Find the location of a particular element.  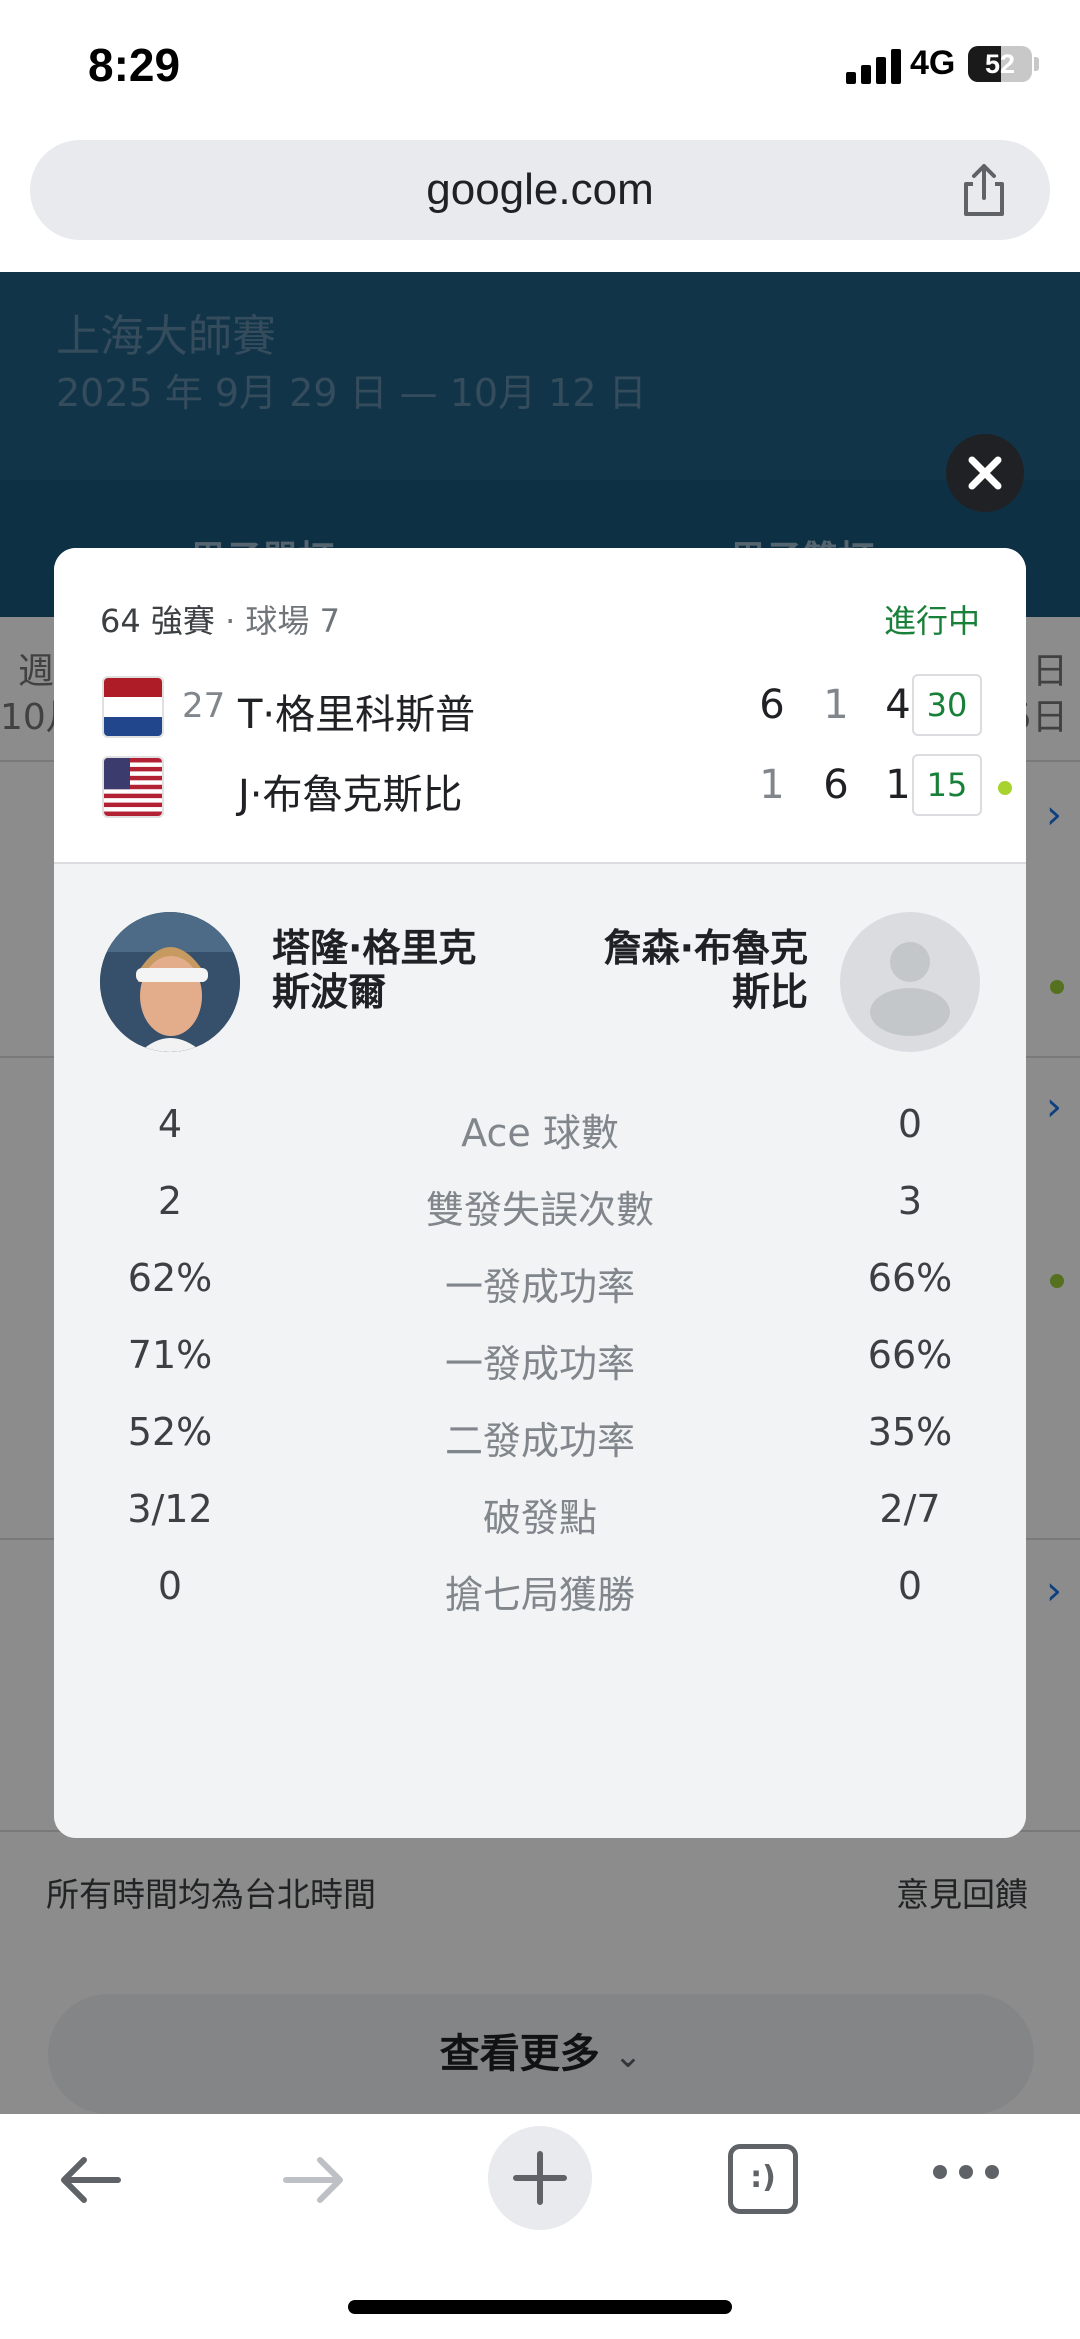

round-label: 64 強賽 is located at coordinates (157, 621).